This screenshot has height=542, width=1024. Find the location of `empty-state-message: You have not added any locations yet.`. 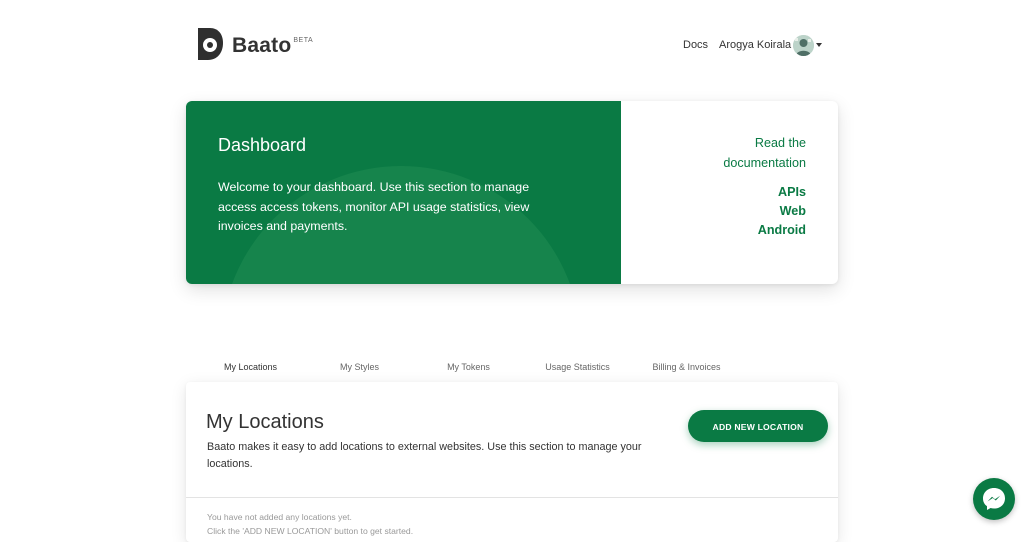

empty-state-message: You have not added any locations yet. is located at coordinates (279, 517).